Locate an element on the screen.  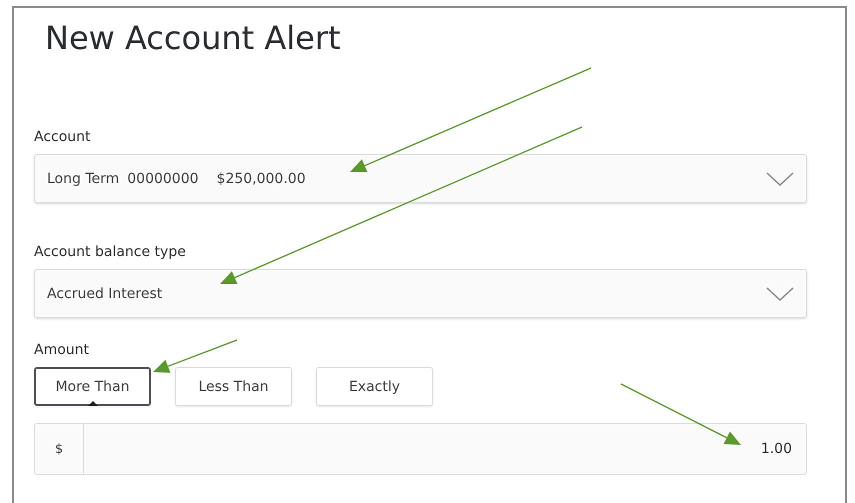
field-label: Amount is located at coordinates (62, 350).